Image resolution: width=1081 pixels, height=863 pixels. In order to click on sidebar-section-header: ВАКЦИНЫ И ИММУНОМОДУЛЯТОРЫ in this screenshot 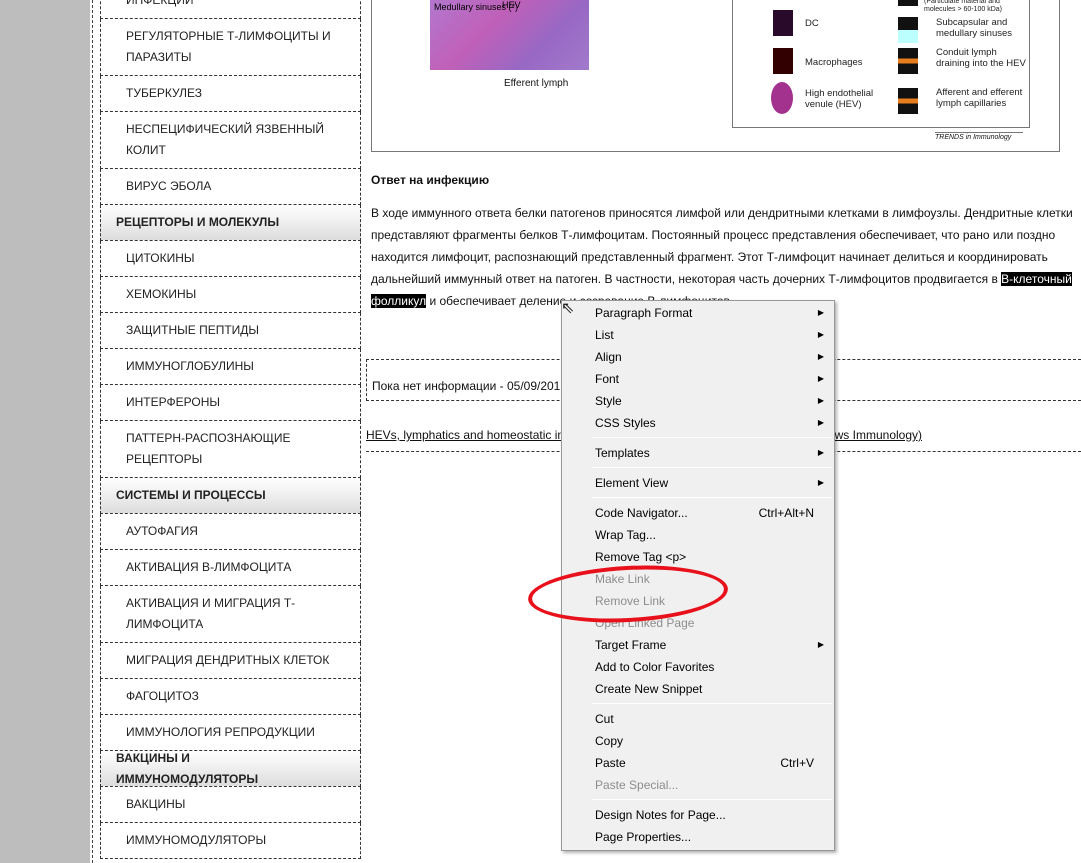, I will do `click(230, 769)`.